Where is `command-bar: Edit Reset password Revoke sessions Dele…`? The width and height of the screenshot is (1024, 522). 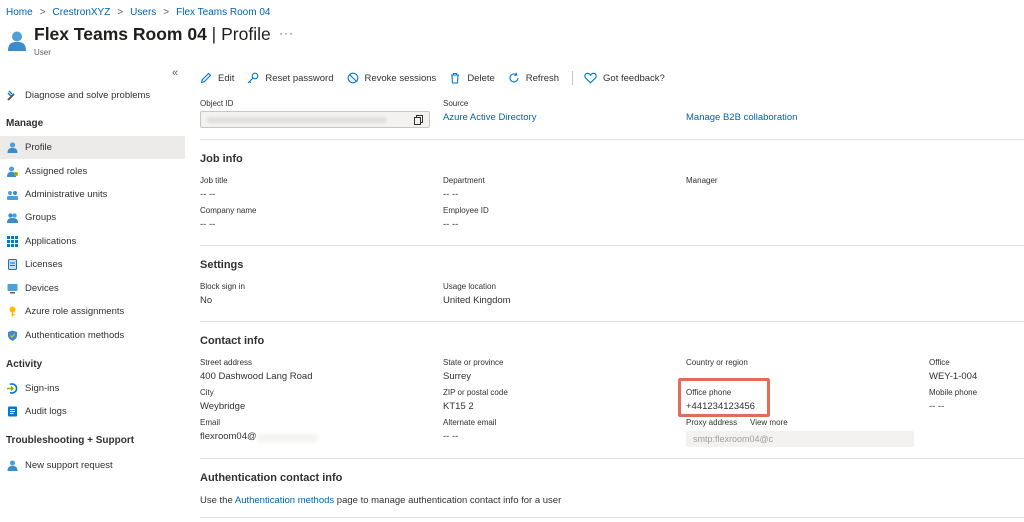 command-bar: Edit Reset password Revoke sessions Dele… is located at coordinates (439, 78).